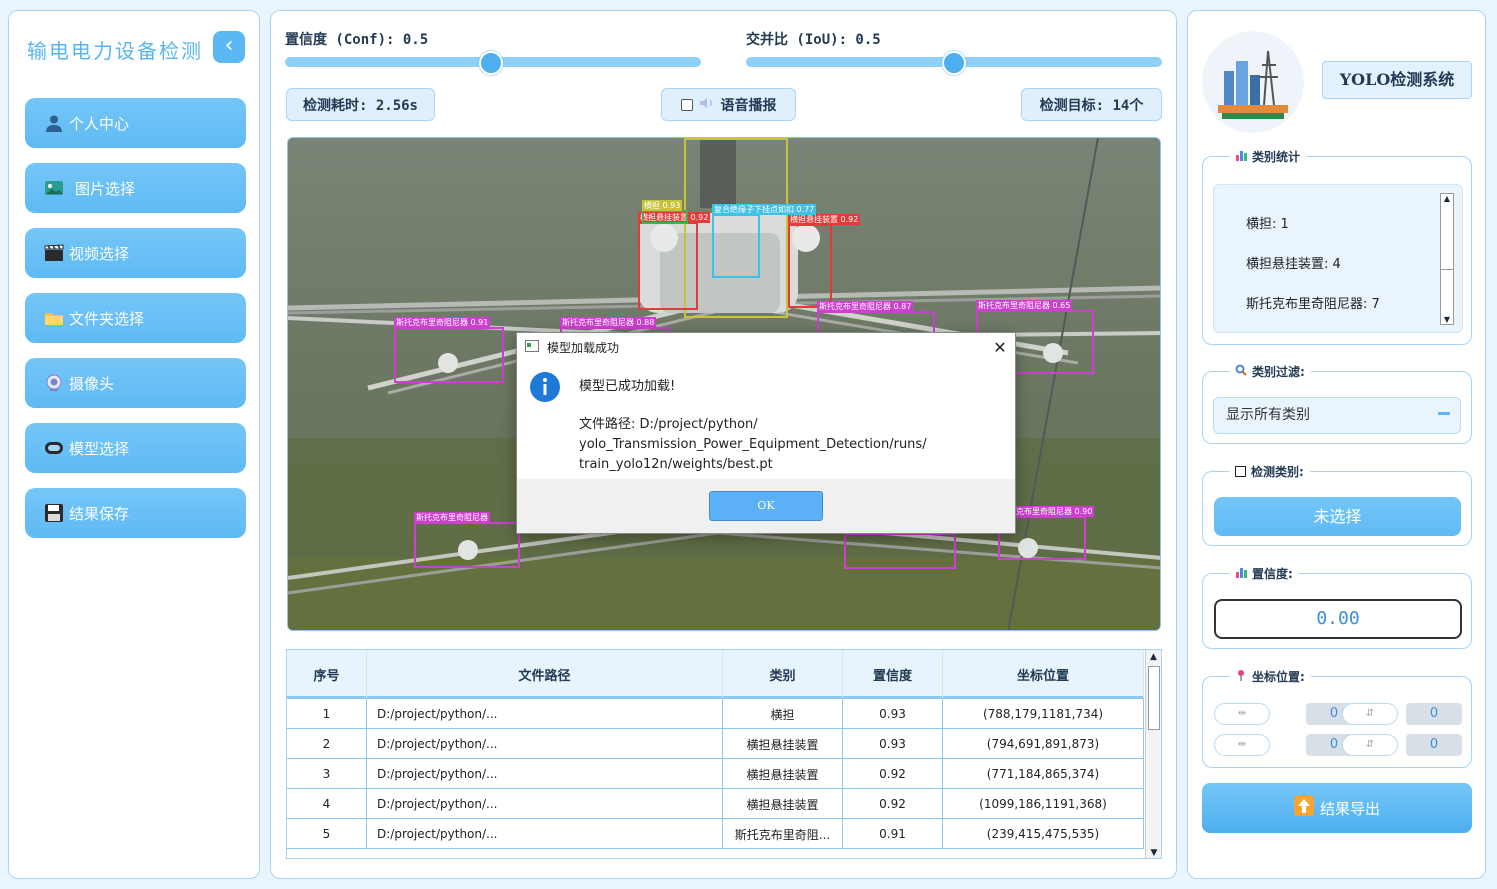  Describe the element at coordinates (1370, 745) in the screenshot. I see `ymax-label-icon: ⇵` at that location.